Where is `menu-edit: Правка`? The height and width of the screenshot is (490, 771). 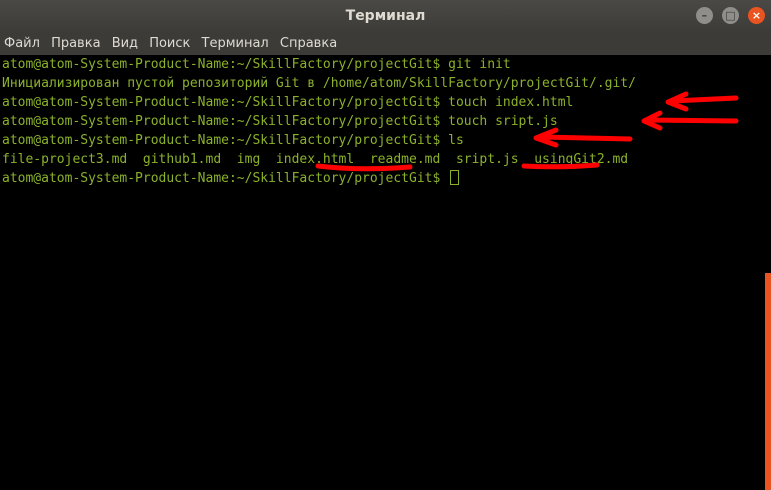
menu-edit: Правка is located at coordinates (75, 44).